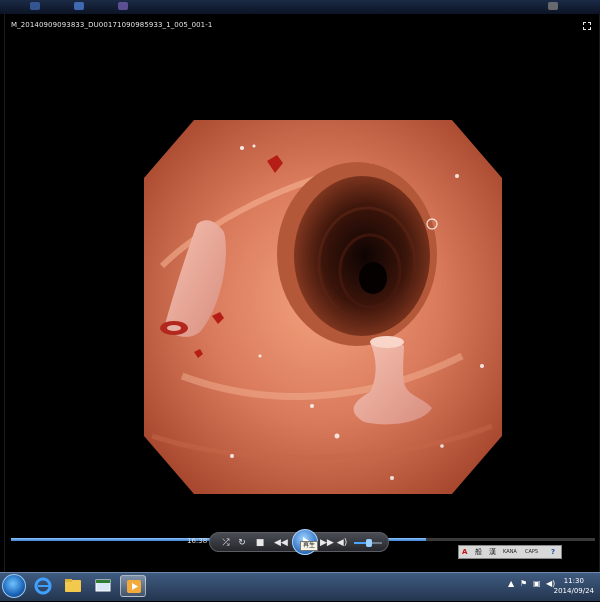 Image resolution: width=600 pixels, height=602 pixels. I want to click on ime-caps: CAPS, so click(531, 552).